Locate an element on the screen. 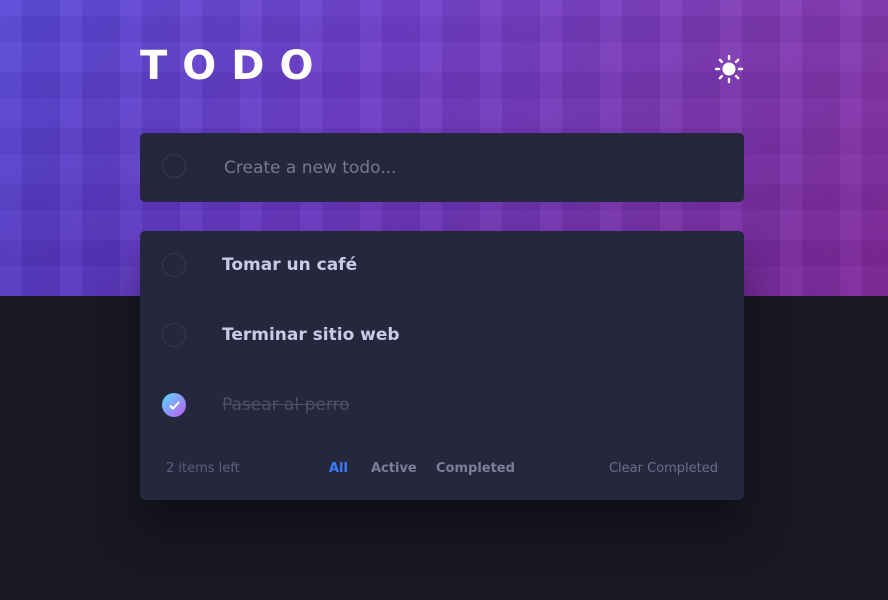  todo-text: Tomar un café is located at coordinates (290, 265).